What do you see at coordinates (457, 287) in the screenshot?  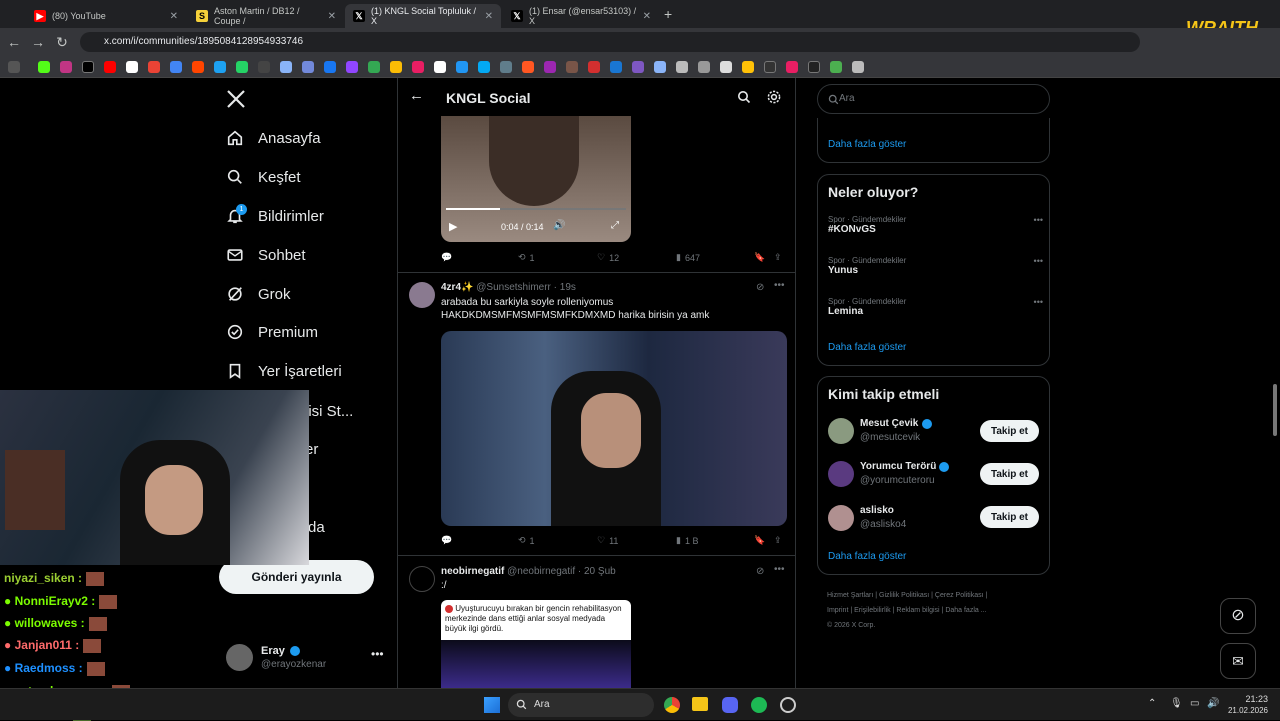 I see `post-author: 4zr4✨` at bounding box center [457, 287].